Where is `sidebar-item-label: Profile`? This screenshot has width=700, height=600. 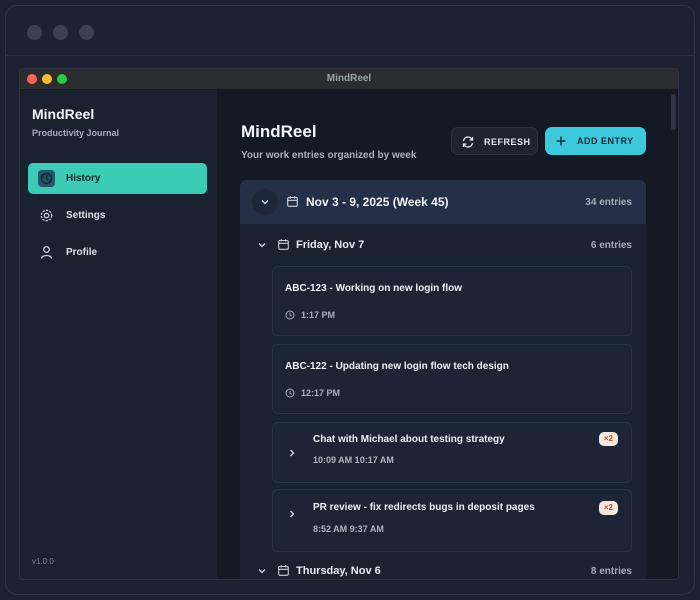 sidebar-item-label: Profile is located at coordinates (82, 252).